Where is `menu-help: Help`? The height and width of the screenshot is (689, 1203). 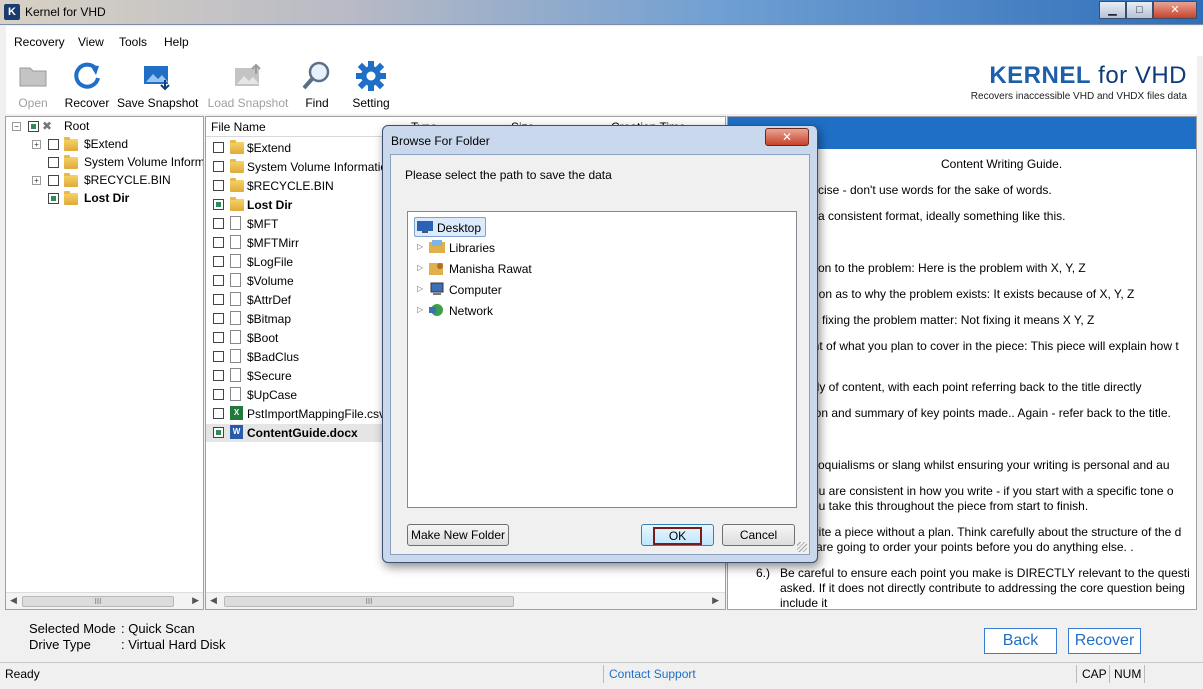
menu-help: Help is located at coordinates (176, 42).